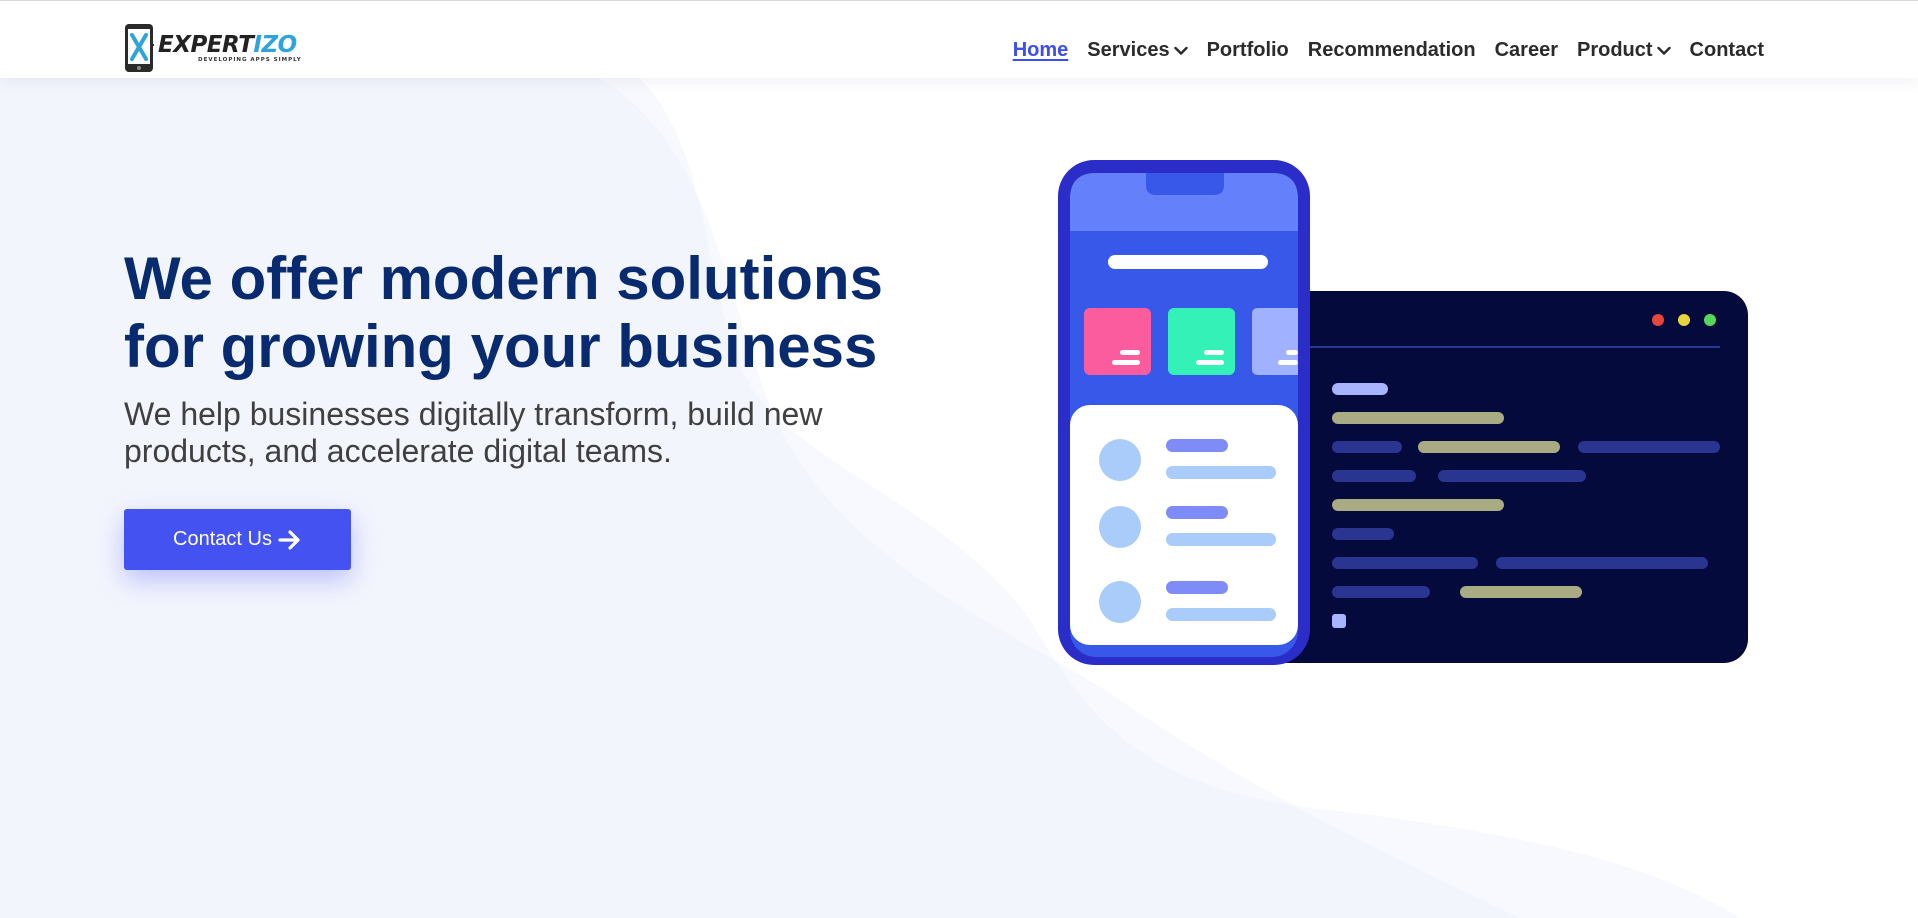 The height and width of the screenshot is (918, 1918). What do you see at coordinates (1248, 50) in the screenshot?
I see `nav-portfolio: Portfolio` at bounding box center [1248, 50].